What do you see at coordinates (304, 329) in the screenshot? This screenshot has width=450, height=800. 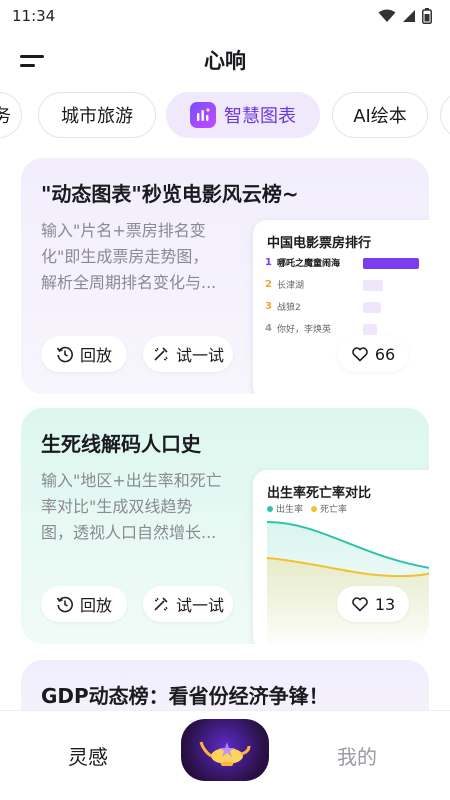 I see `rank-title: 你好，李焕英` at bounding box center [304, 329].